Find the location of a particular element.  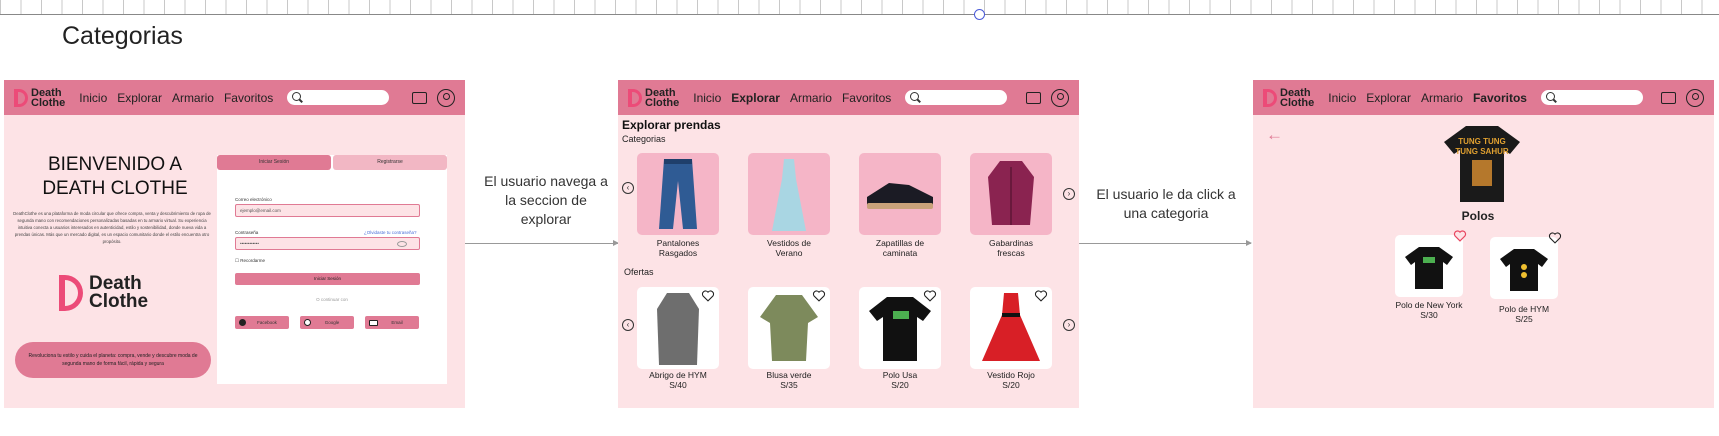

category-card-jeans is located at coordinates (678, 194).